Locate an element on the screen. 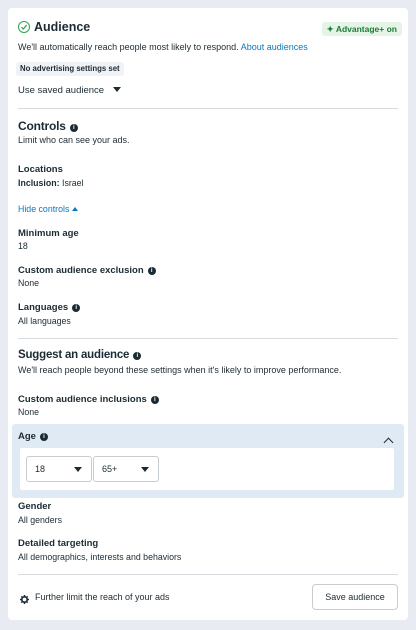  languages-heading: Languages i is located at coordinates (49, 307).